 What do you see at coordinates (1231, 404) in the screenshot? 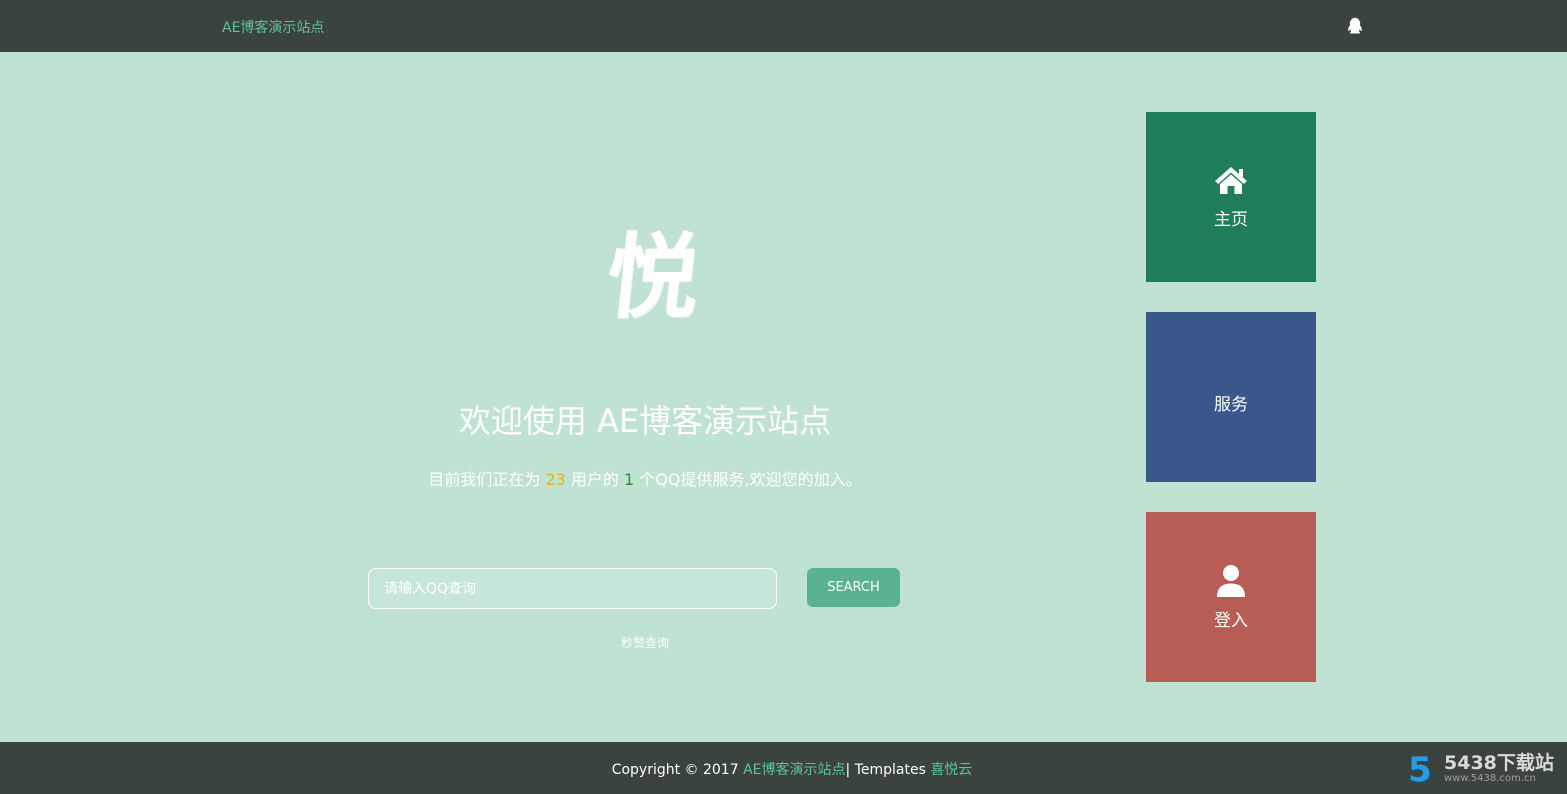
I see `tile-service-label: 服务` at bounding box center [1231, 404].